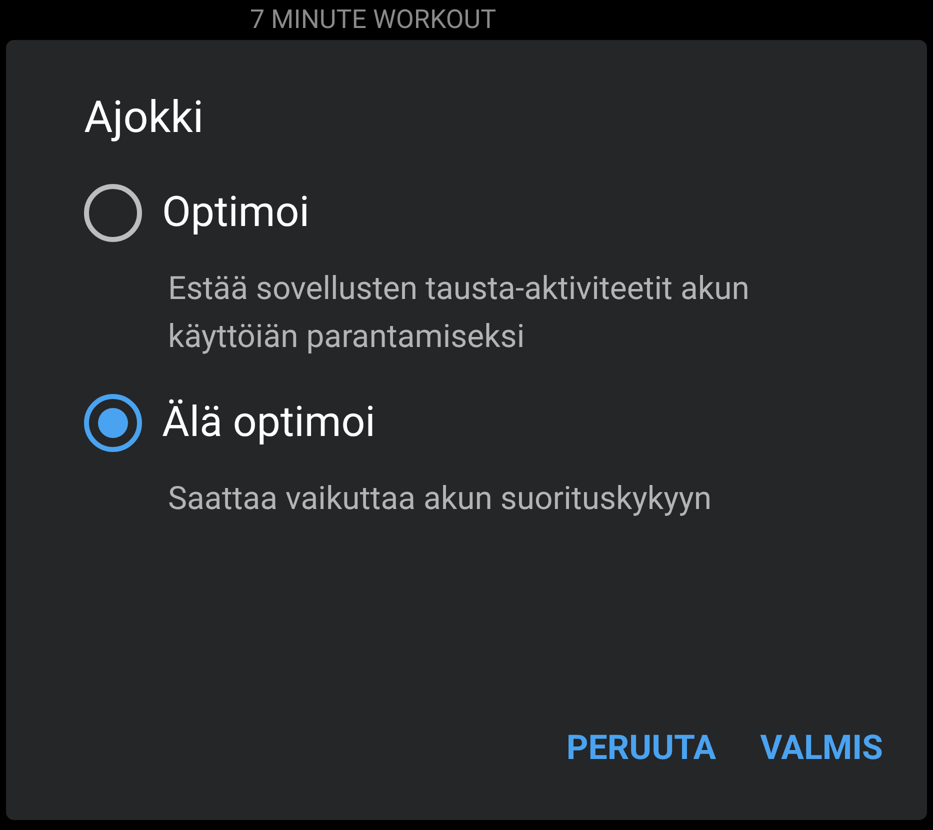  Describe the element at coordinates (483, 423) in the screenshot. I see `radio-option: Älä optimoi` at that location.